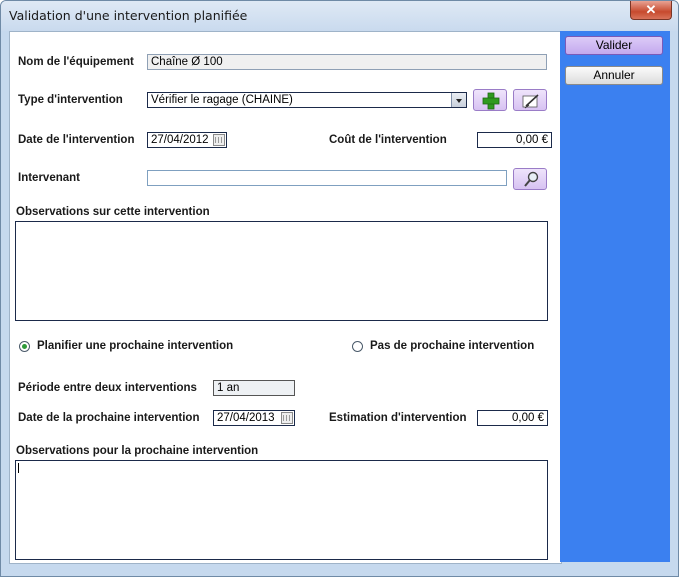 This screenshot has width=679, height=577. What do you see at coordinates (327, 178) in the screenshot?
I see `worker-field` at bounding box center [327, 178].